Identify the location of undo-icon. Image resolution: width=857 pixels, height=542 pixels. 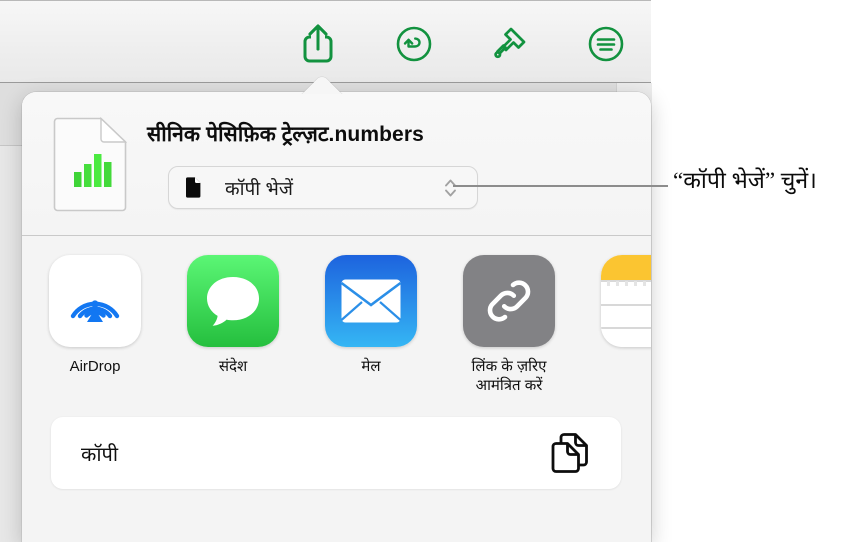
(414, 44).